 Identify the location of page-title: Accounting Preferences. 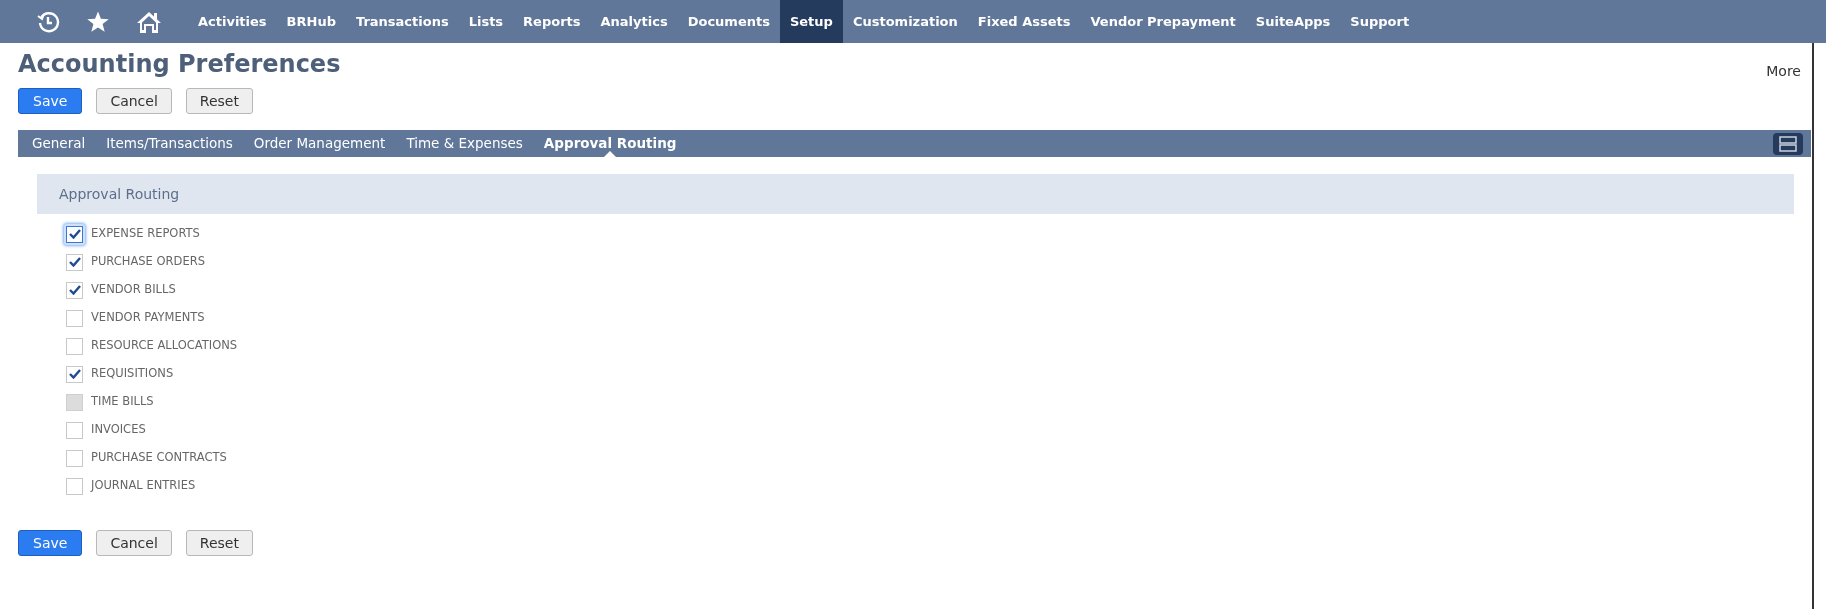
(179, 64).